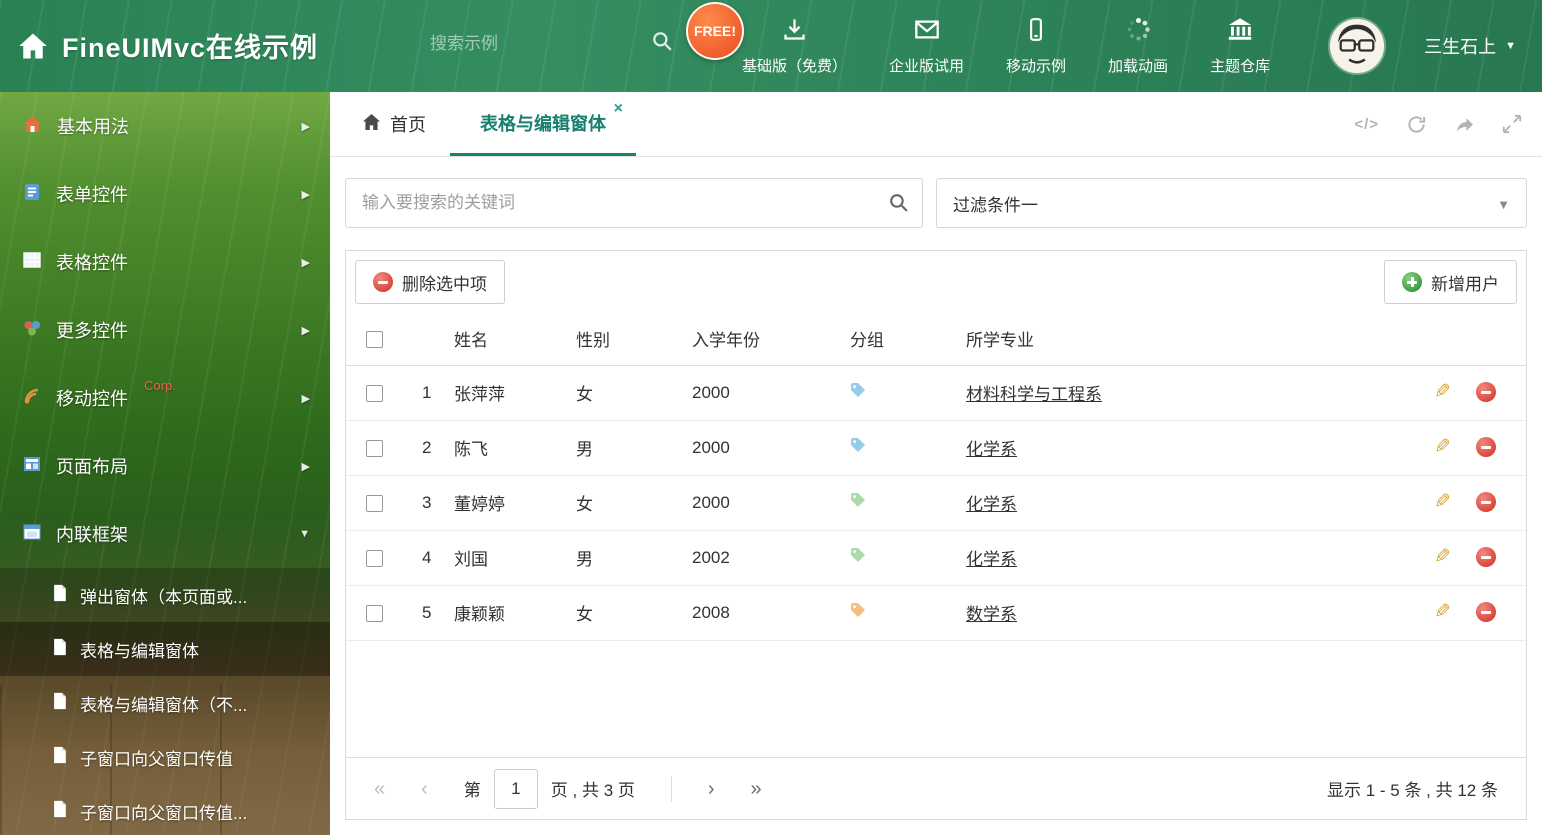 The width and height of the screenshot is (1542, 835). What do you see at coordinates (711, 789) in the screenshot?
I see `next-page-button: ›` at bounding box center [711, 789].